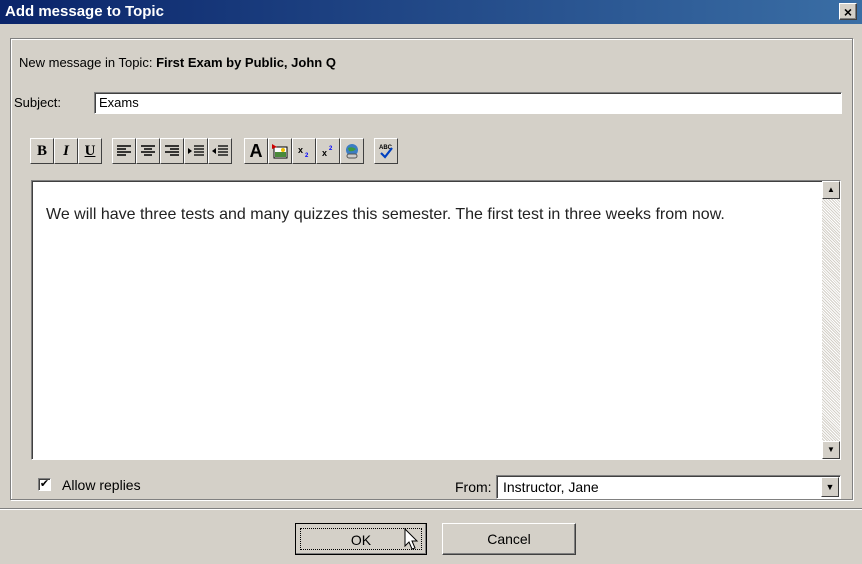  I want to click on outdent-button, so click(220, 151).